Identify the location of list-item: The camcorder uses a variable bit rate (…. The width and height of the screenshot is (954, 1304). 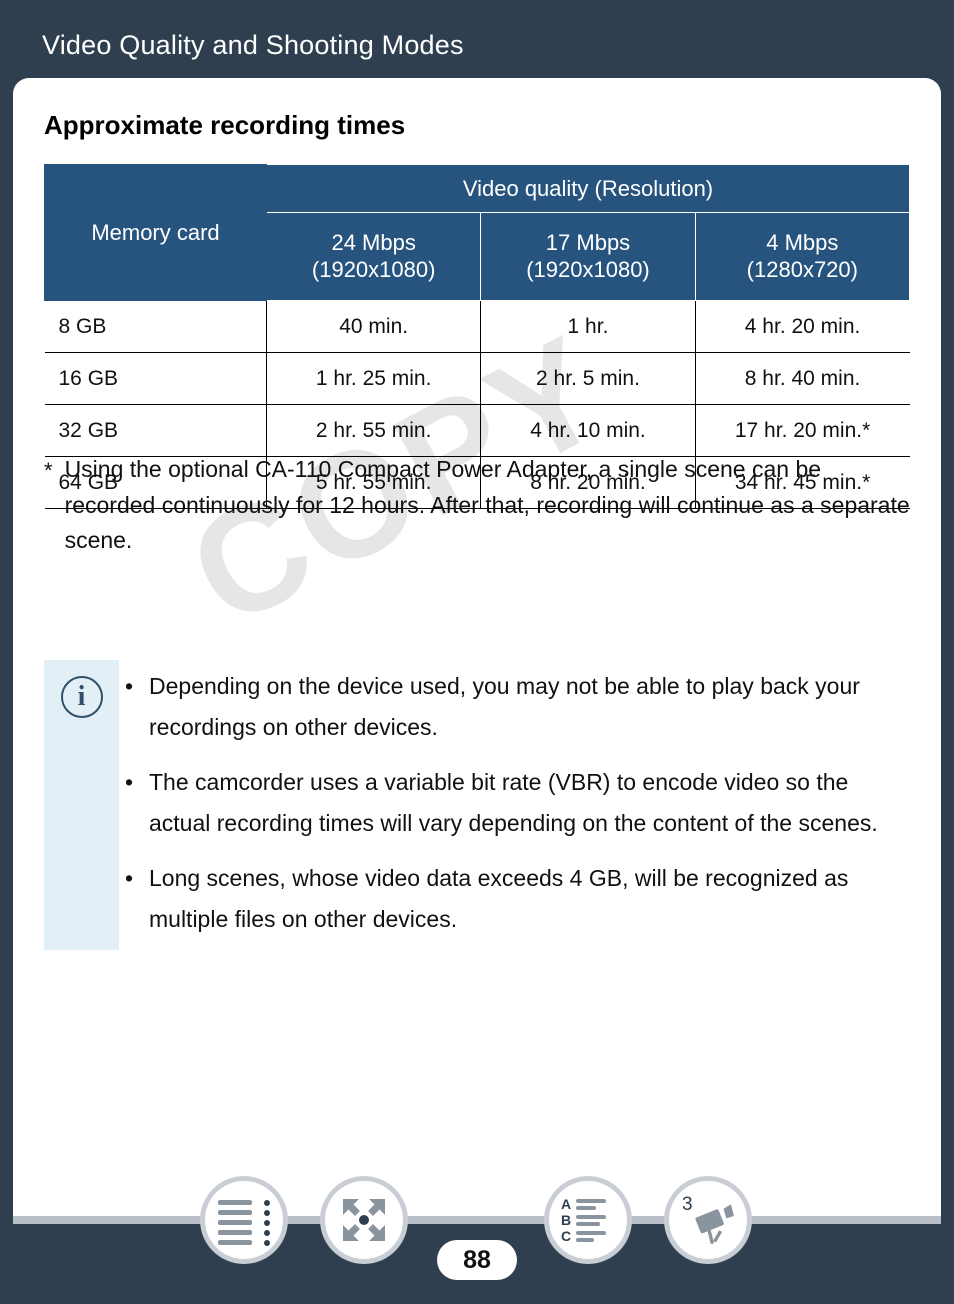
(514, 803).